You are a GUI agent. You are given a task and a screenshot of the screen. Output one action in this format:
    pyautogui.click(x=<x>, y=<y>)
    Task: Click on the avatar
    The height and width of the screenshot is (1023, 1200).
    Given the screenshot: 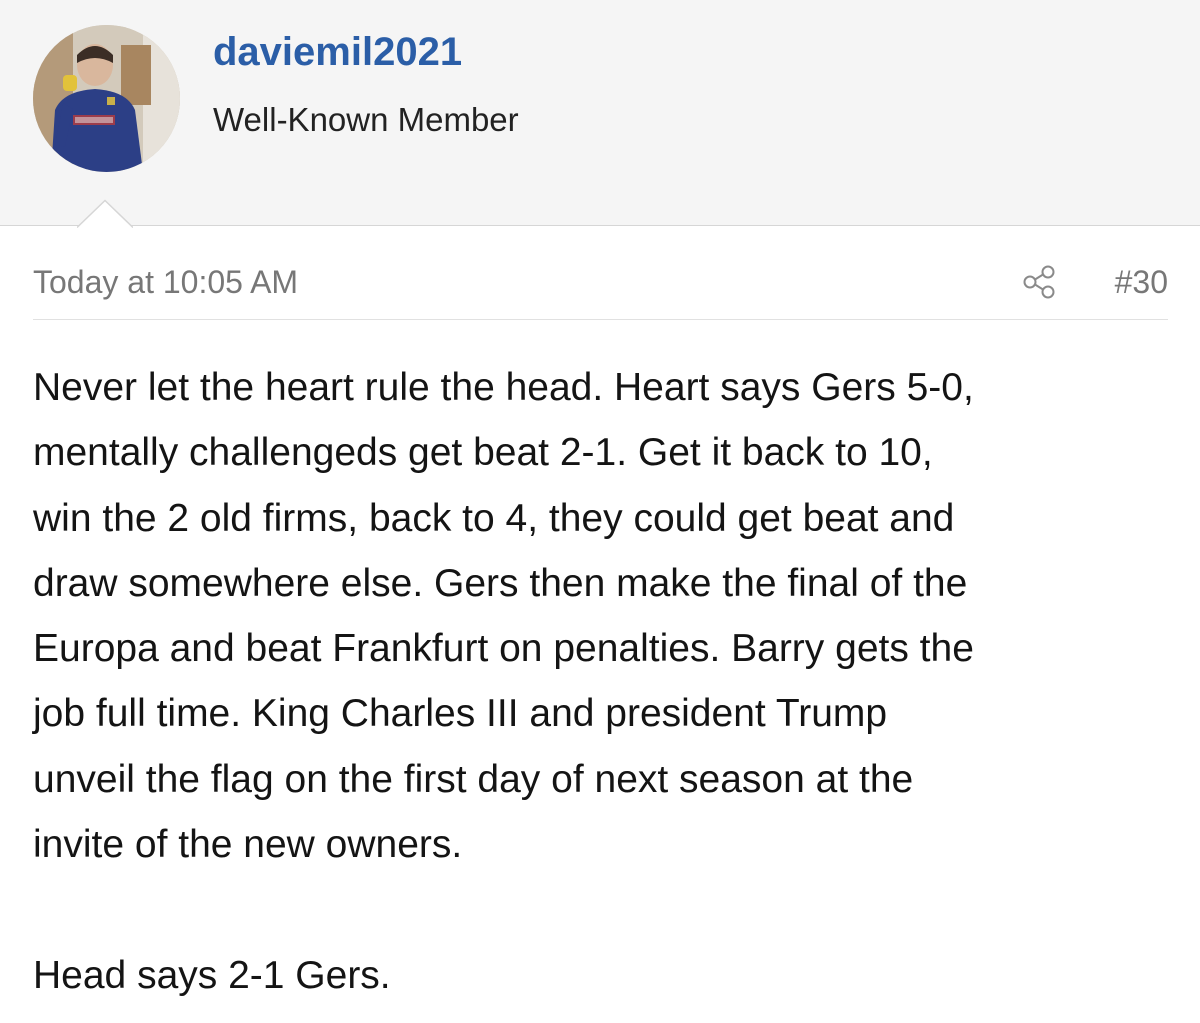 What is the action you would take?
    pyautogui.click(x=106, y=98)
    